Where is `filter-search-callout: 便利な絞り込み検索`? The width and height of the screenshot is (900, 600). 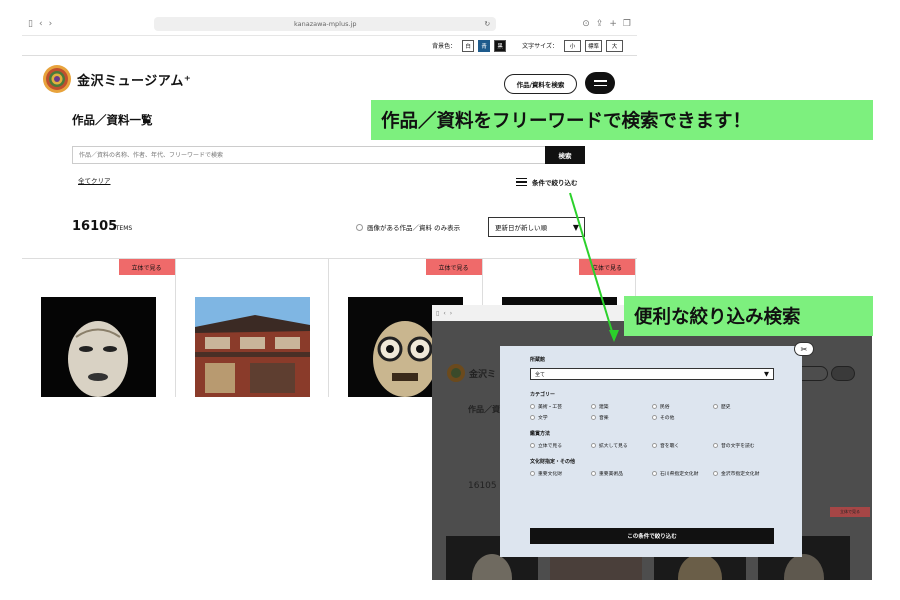
filter-search-callout: 便利な絞り込み検索 is located at coordinates (748, 316).